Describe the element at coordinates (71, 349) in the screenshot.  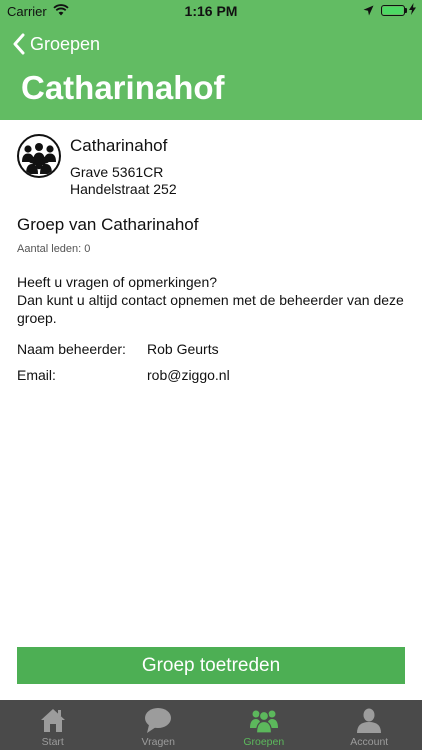
I see `admin-label: Naam beheerder:` at that location.